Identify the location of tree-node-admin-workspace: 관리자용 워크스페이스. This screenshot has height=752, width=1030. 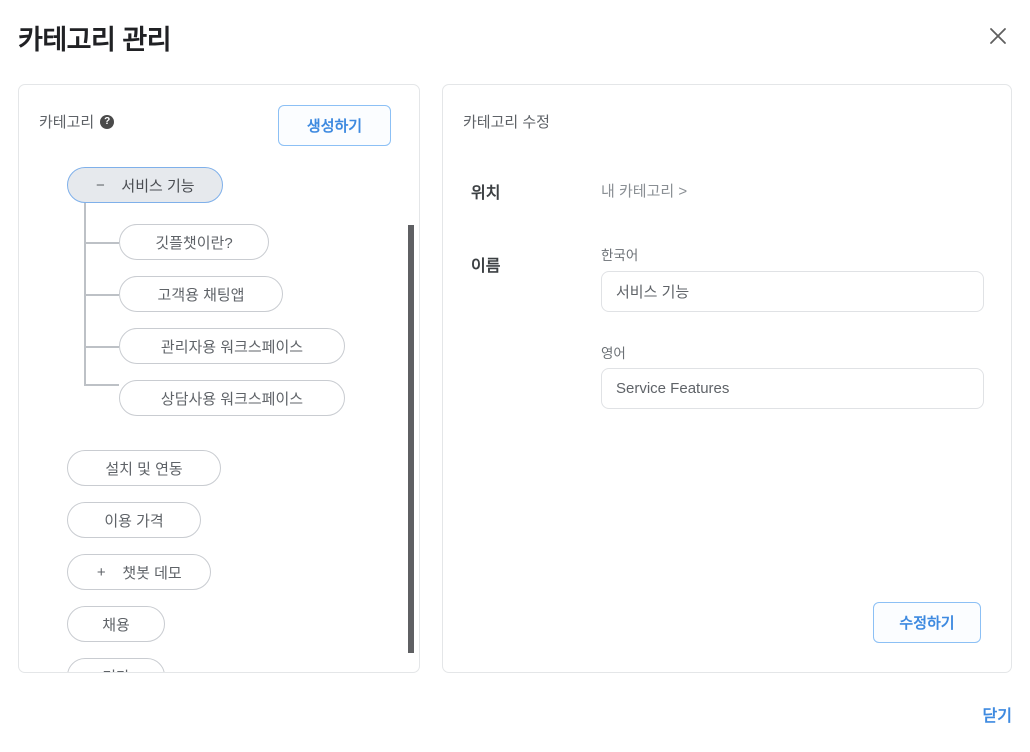
(232, 346).